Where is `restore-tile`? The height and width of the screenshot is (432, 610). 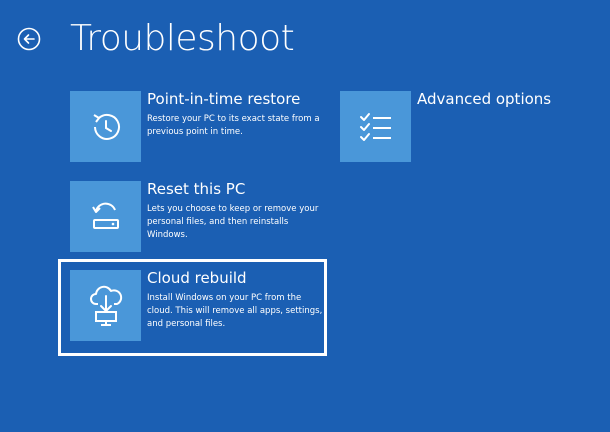 restore-tile is located at coordinates (105, 126).